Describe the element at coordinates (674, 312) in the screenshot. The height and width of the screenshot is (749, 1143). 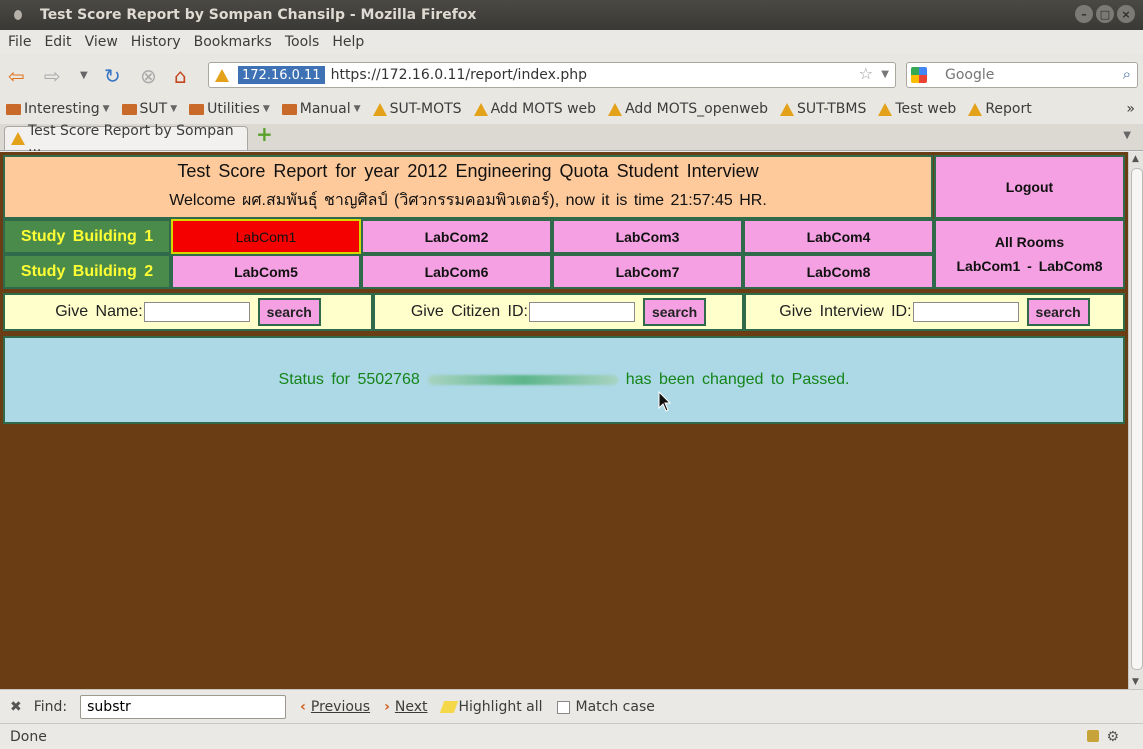
I see `search-citizen-button: search` at that location.